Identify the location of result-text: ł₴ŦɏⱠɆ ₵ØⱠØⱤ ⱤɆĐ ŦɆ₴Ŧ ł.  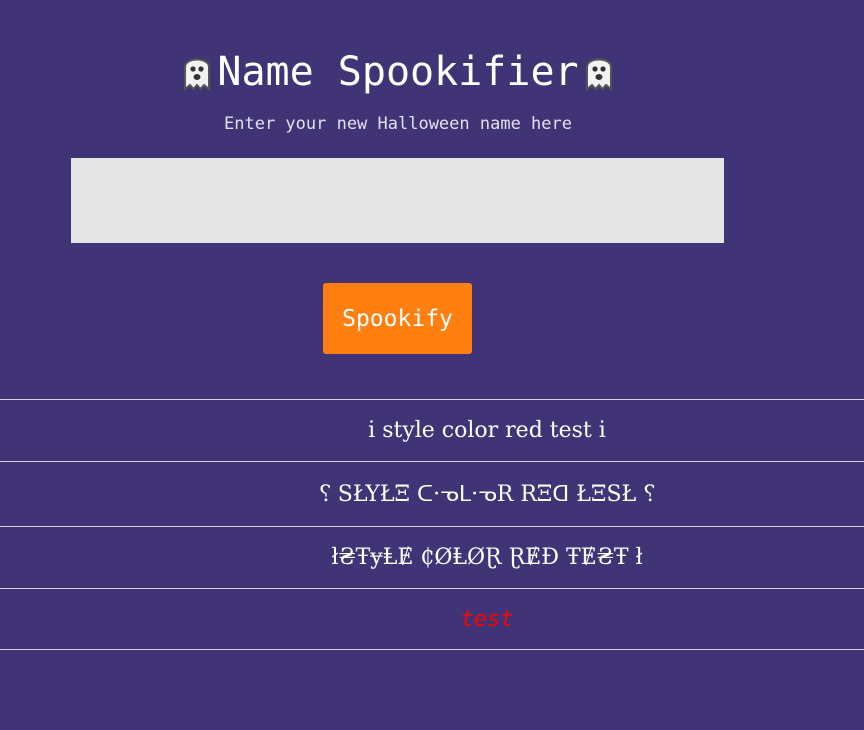
(487, 557).